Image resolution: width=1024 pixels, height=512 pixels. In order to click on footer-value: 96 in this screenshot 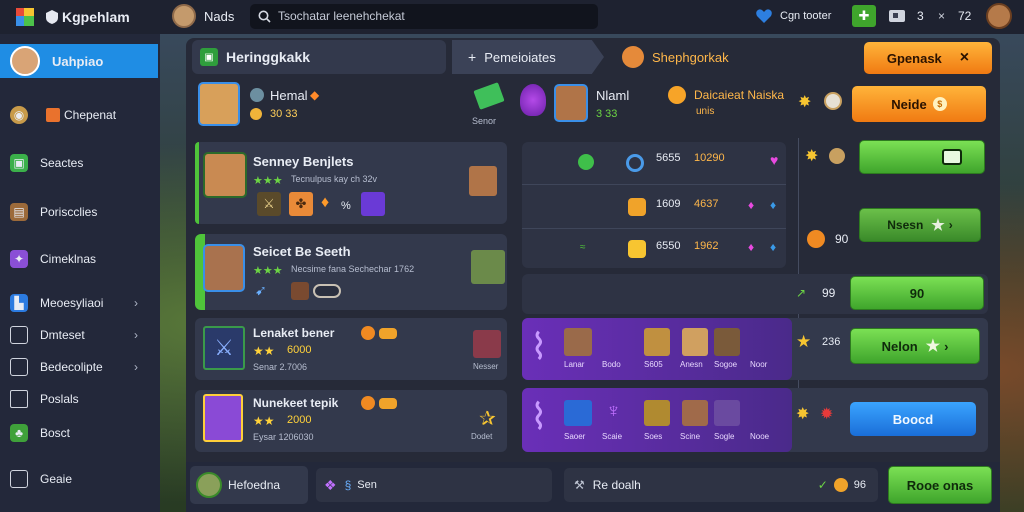, I will do `click(859, 485)`.